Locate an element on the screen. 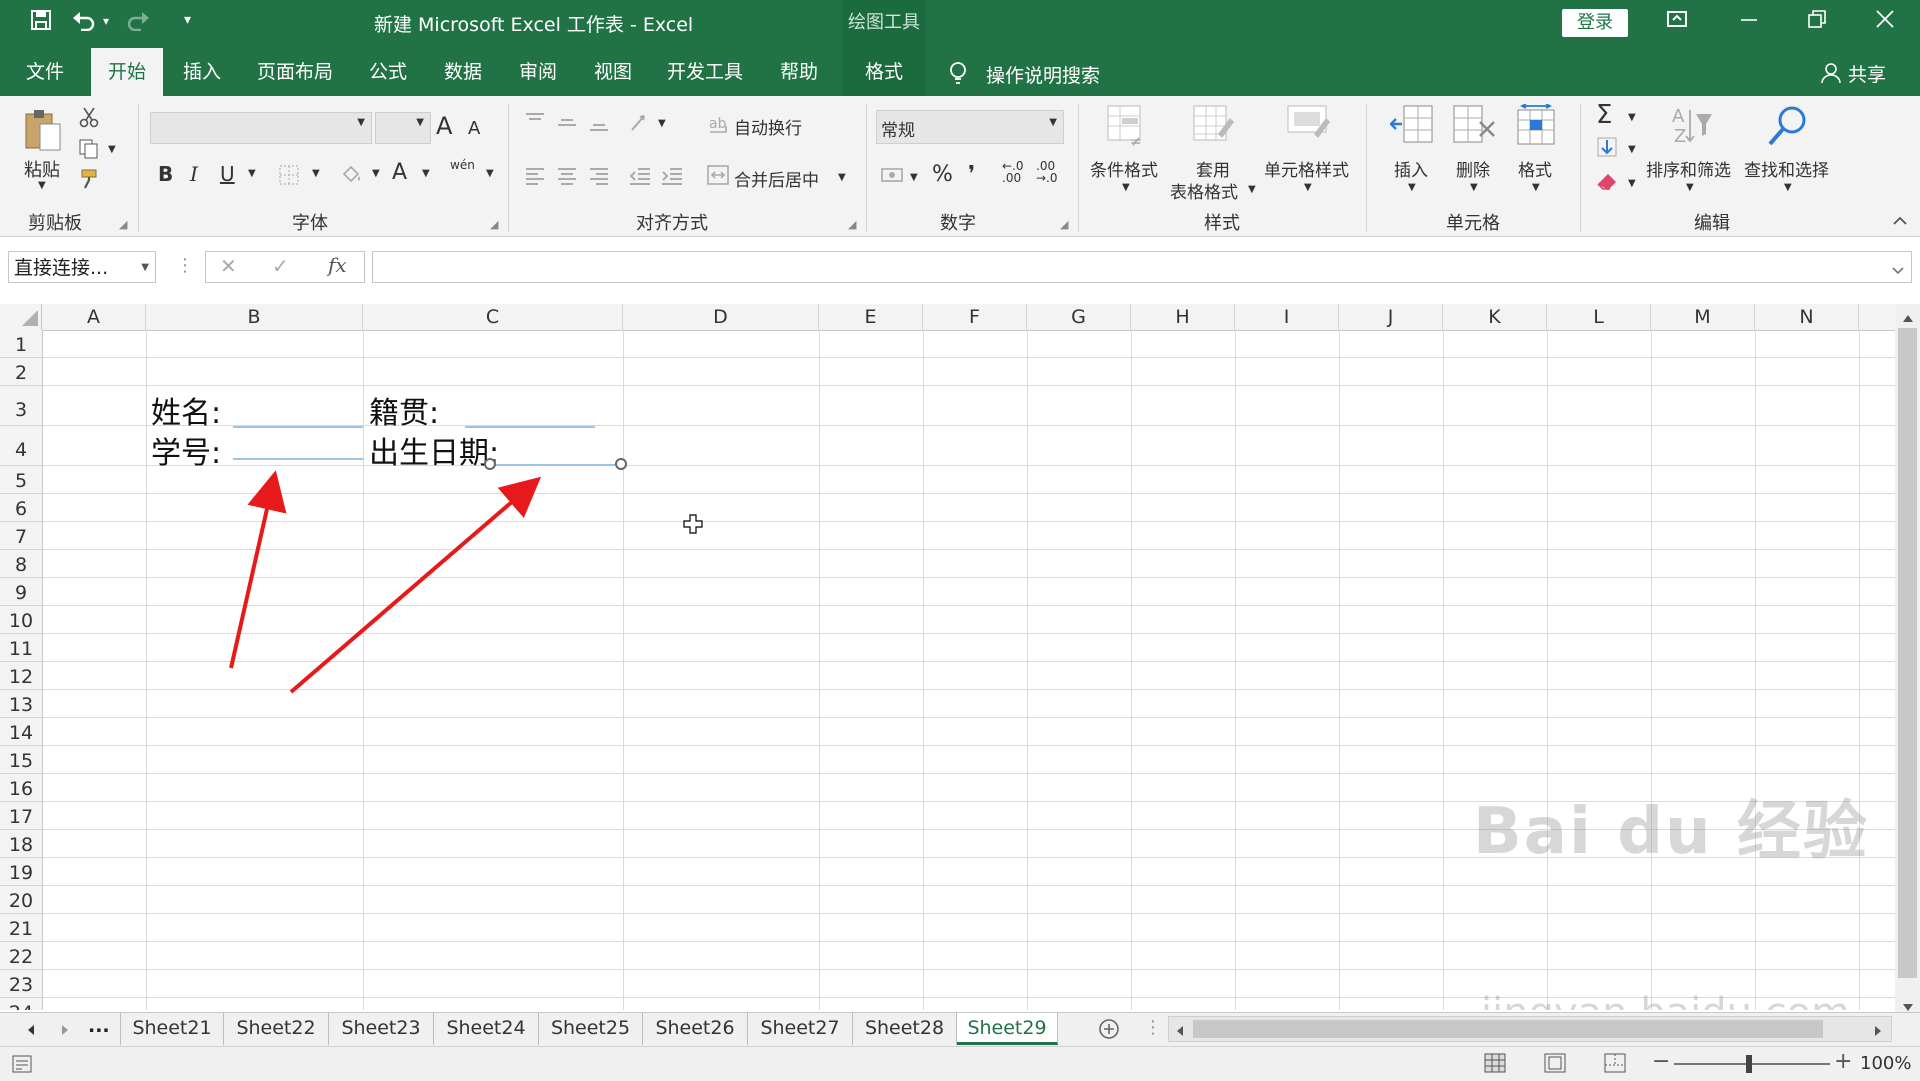 Image resolution: width=1920 pixels, height=1081 pixels. row-header: 23 is located at coordinates (21, 984).